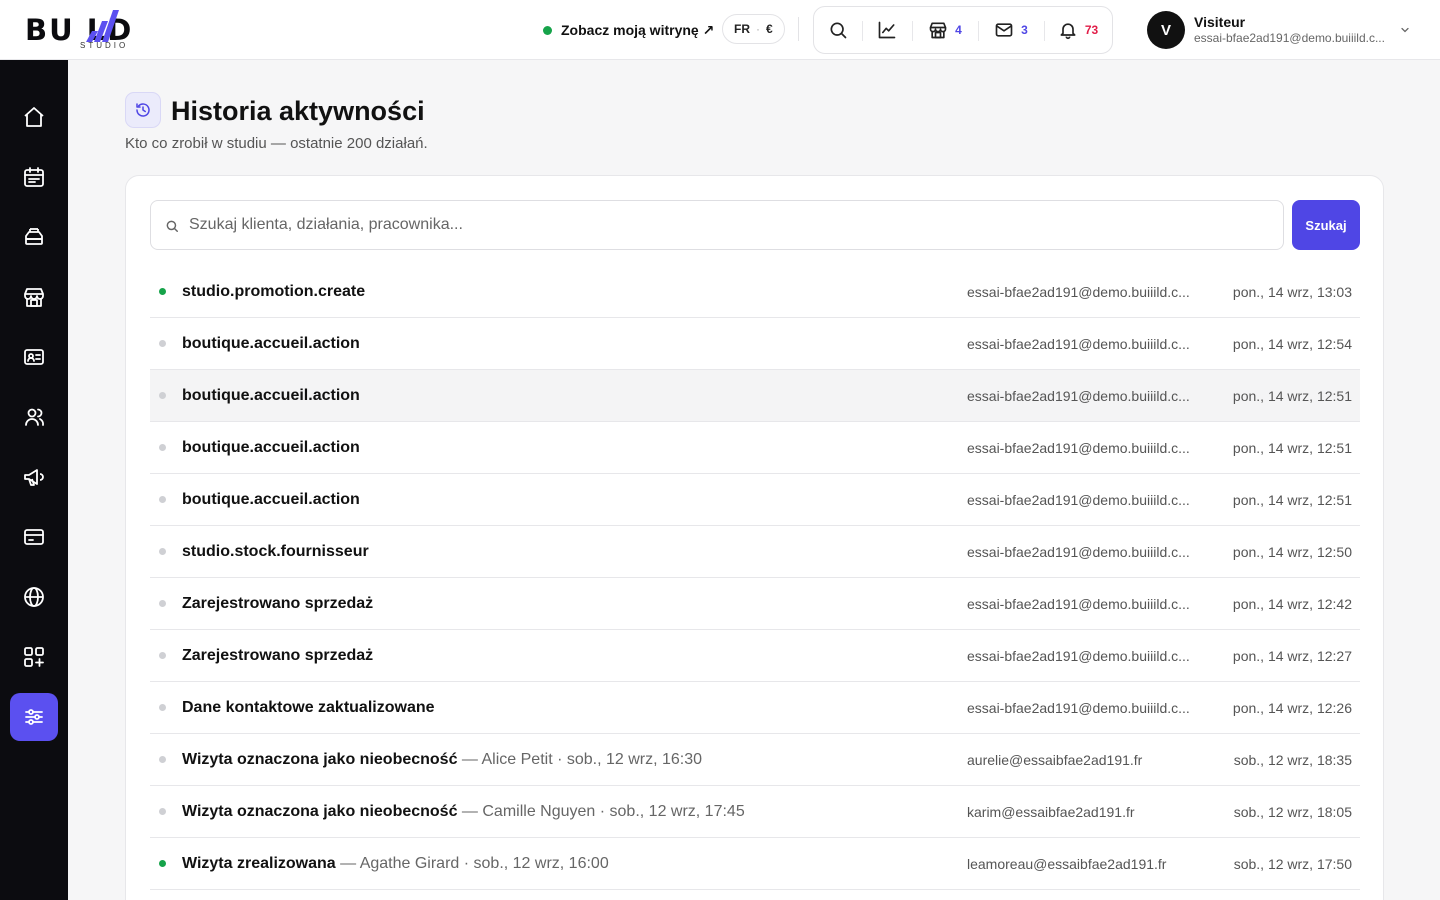  I want to click on search-field, so click(717, 225).